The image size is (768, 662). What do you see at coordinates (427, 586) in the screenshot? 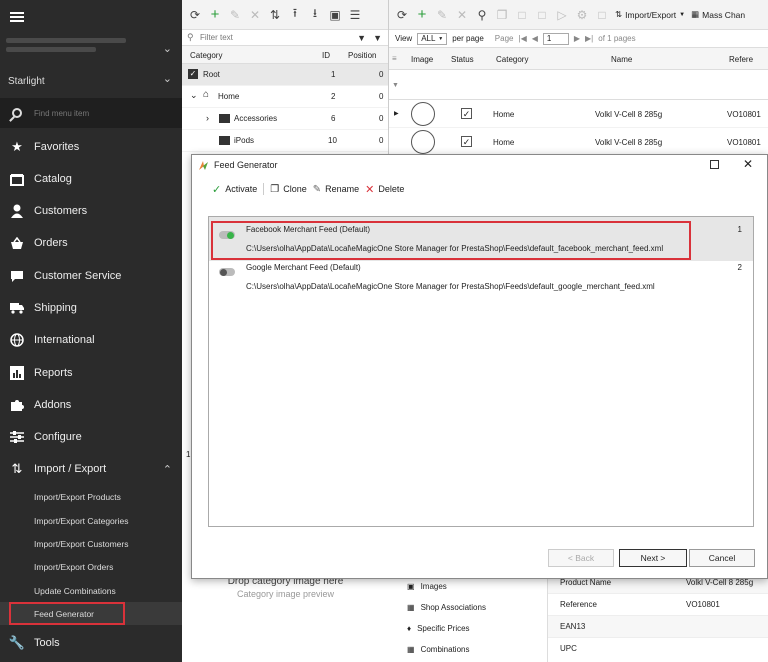
I see `detail-link-images: ▣ Images` at bounding box center [427, 586].